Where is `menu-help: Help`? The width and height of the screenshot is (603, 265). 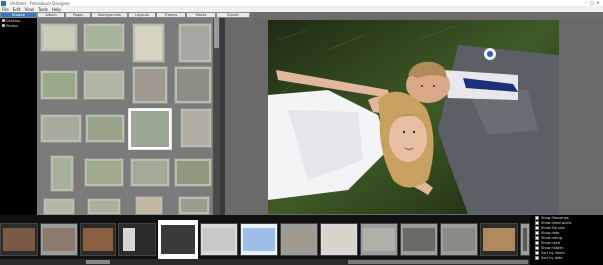 menu-help: Help is located at coordinates (56, 9).